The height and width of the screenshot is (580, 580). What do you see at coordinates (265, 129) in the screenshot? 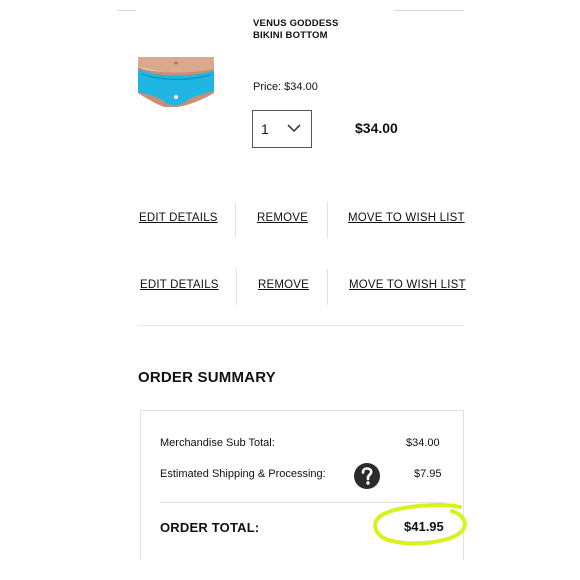
I see `quantity-value: 1` at bounding box center [265, 129].